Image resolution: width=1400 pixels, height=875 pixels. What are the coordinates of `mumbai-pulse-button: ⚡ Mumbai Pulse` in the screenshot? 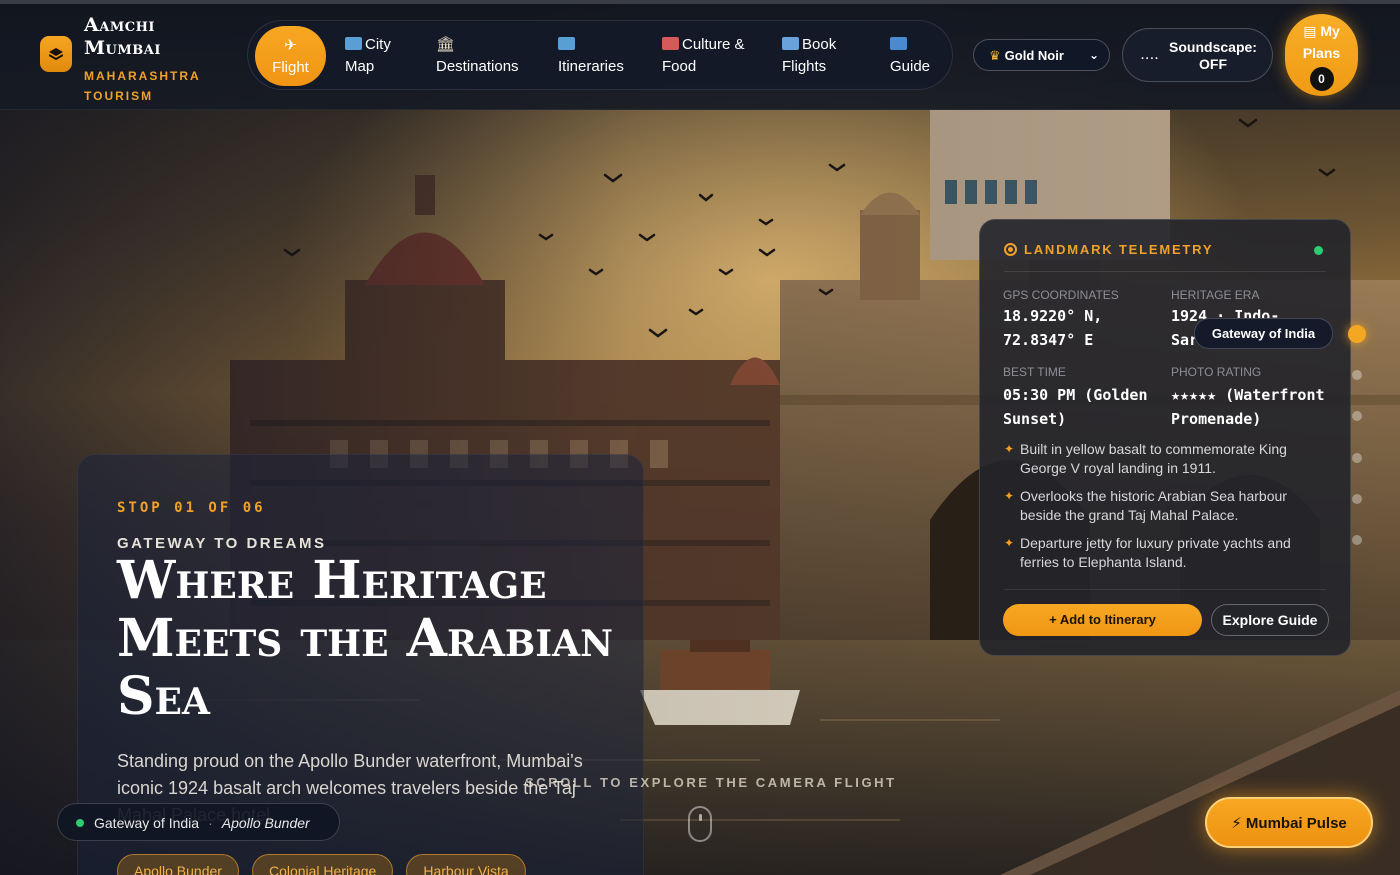 It's located at (1289, 822).